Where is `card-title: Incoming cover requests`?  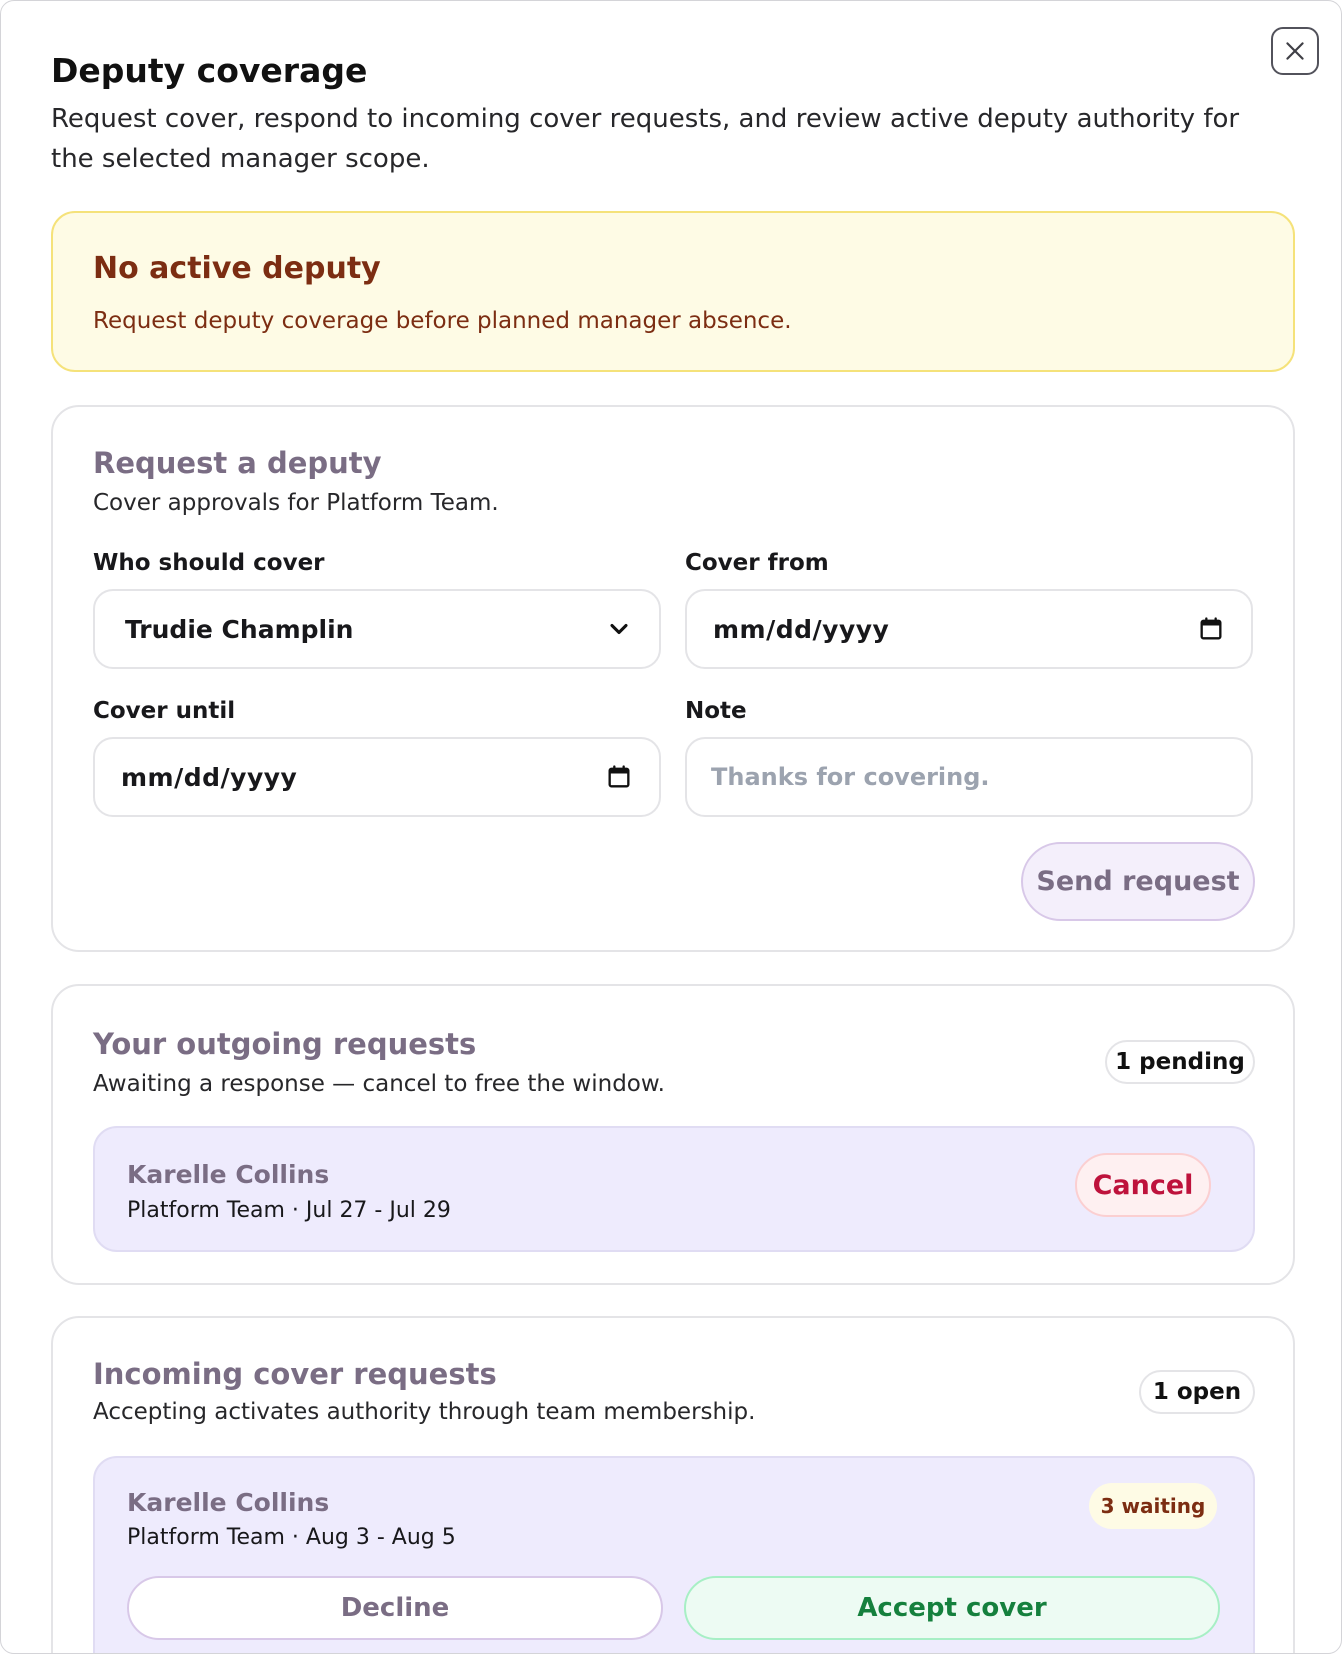
card-title: Incoming cover requests is located at coordinates (295, 1374).